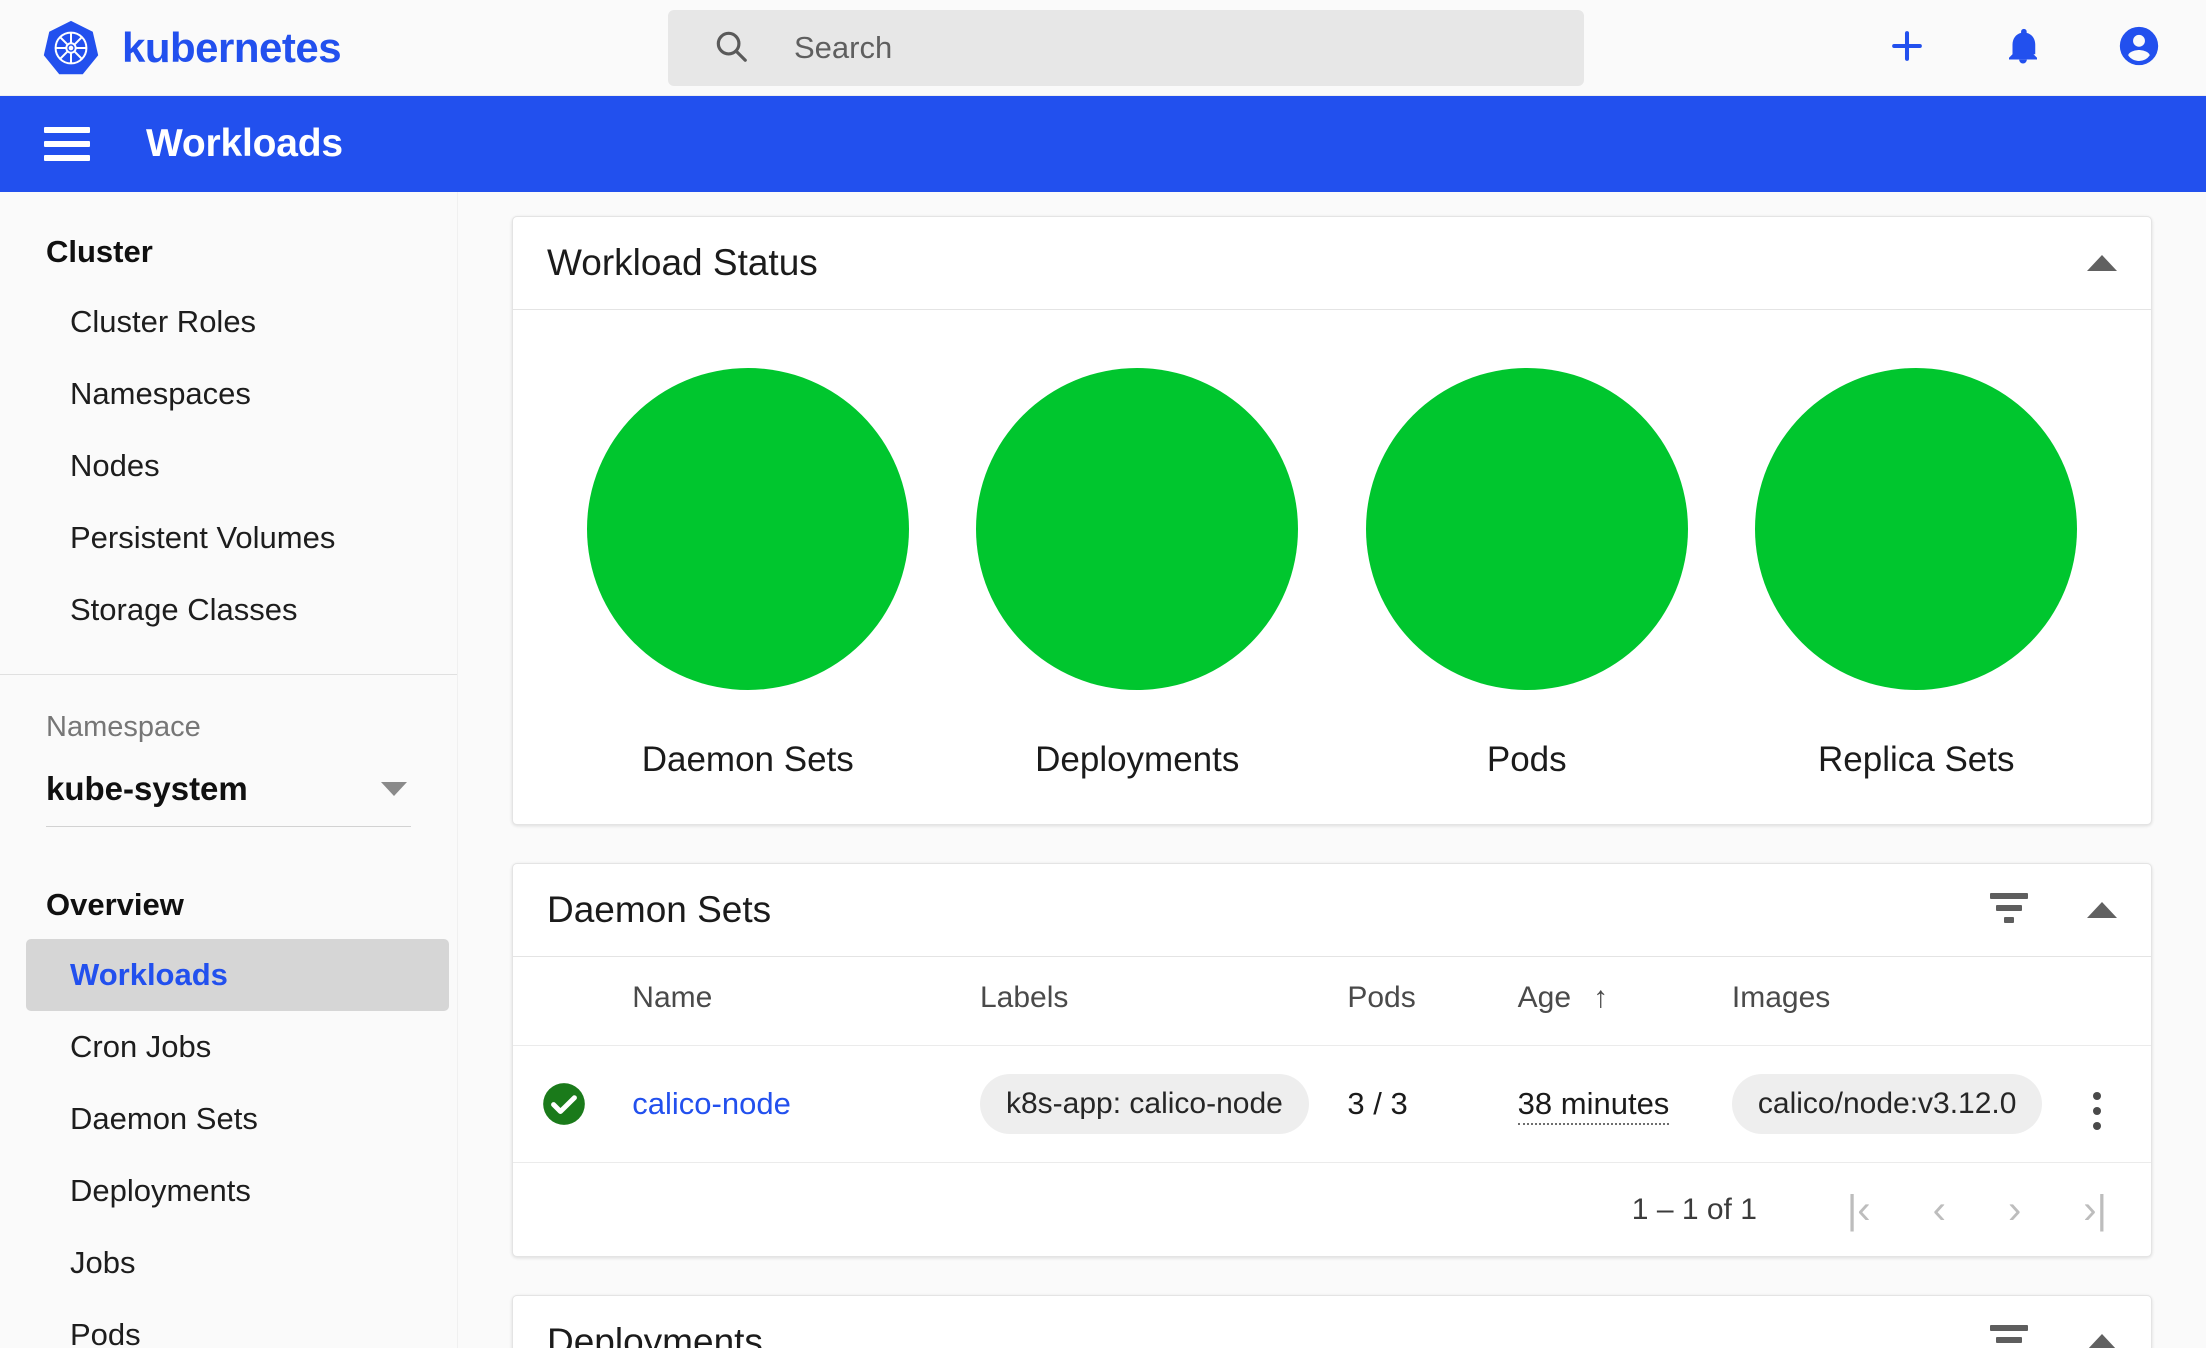 Image resolution: width=2206 pixels, height=1348 pixels. Describe the element at coordinates (228, 1119) in the screenshot. I see `sidebar-item-daemon-sets: Daemon Sets` at that location.